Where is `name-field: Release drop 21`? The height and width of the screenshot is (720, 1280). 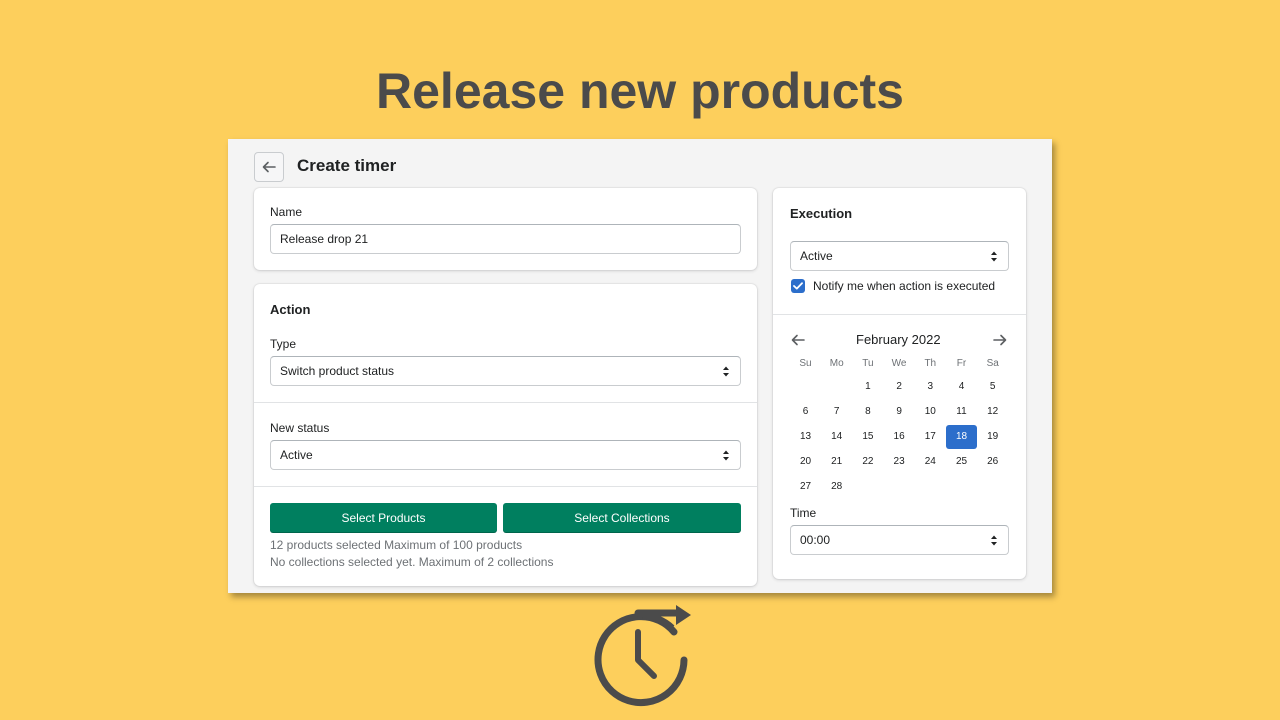
name-field: Release drop 21 is located at coordinates (505, 239).